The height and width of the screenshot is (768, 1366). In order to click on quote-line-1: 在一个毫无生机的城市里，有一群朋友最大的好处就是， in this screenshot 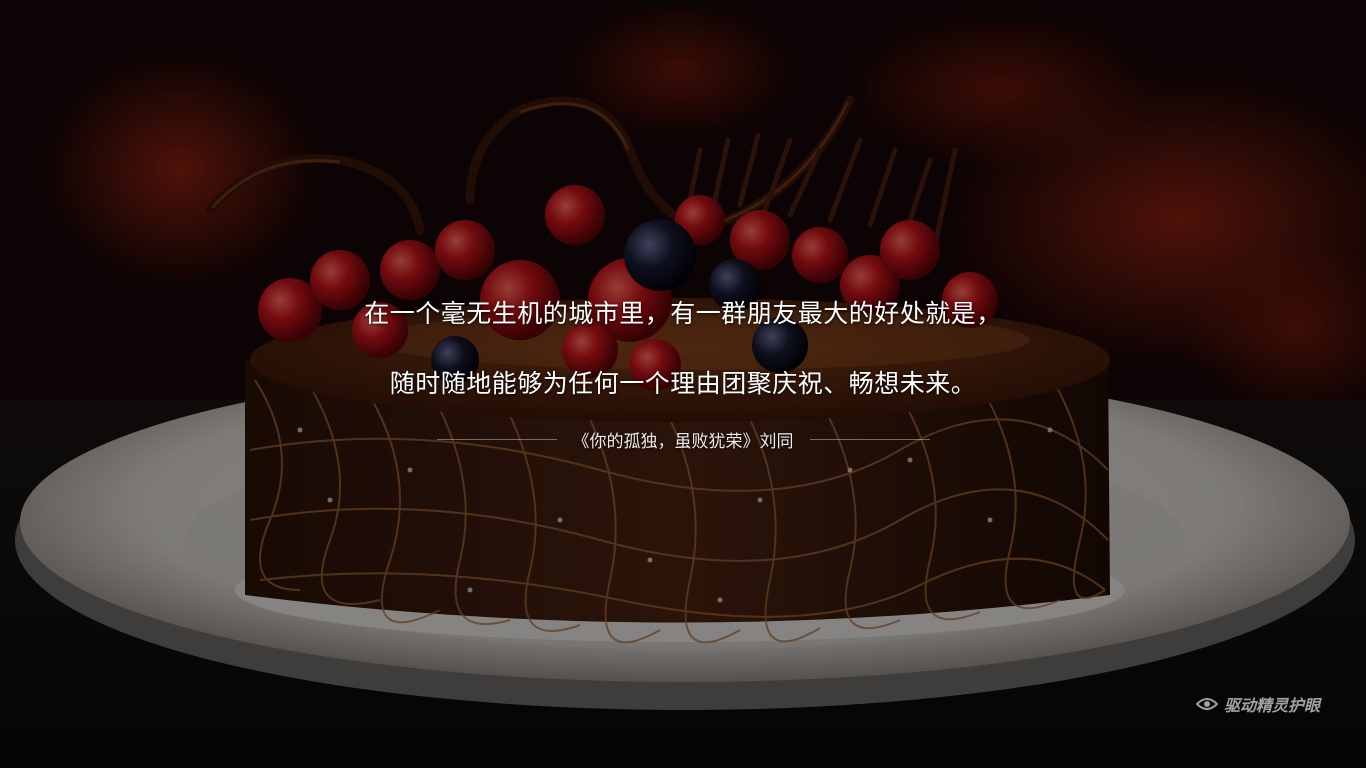, I will do `click(683, 313)`.